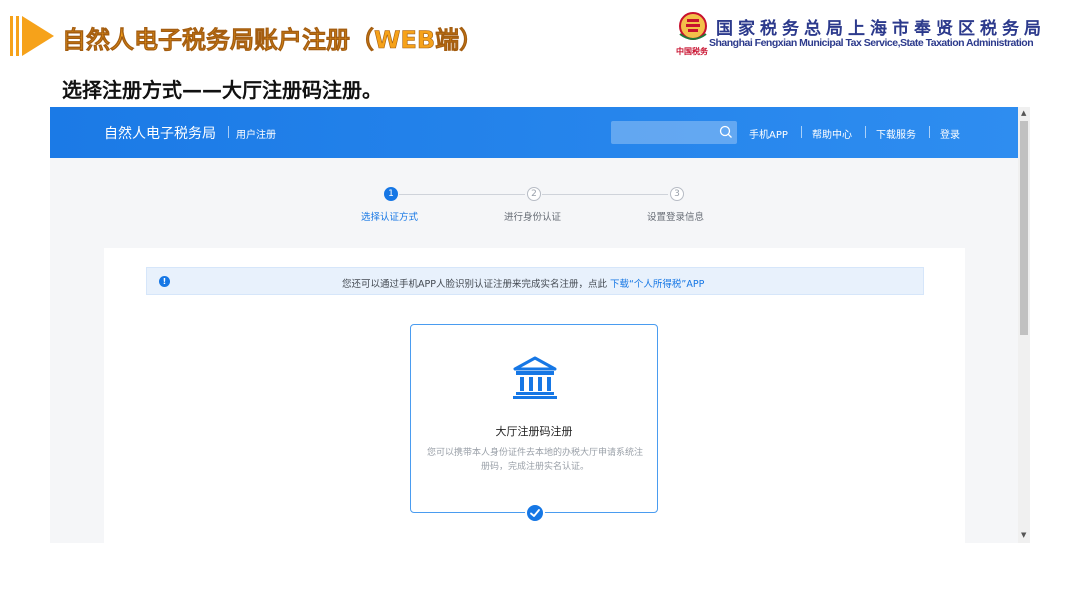 This screenshot has height=608, width=1080. What do you see at coordinates (533, 217) in the screenshot?
I see `step-2-label: 进行身份认证` at bounding box center [533, 217].